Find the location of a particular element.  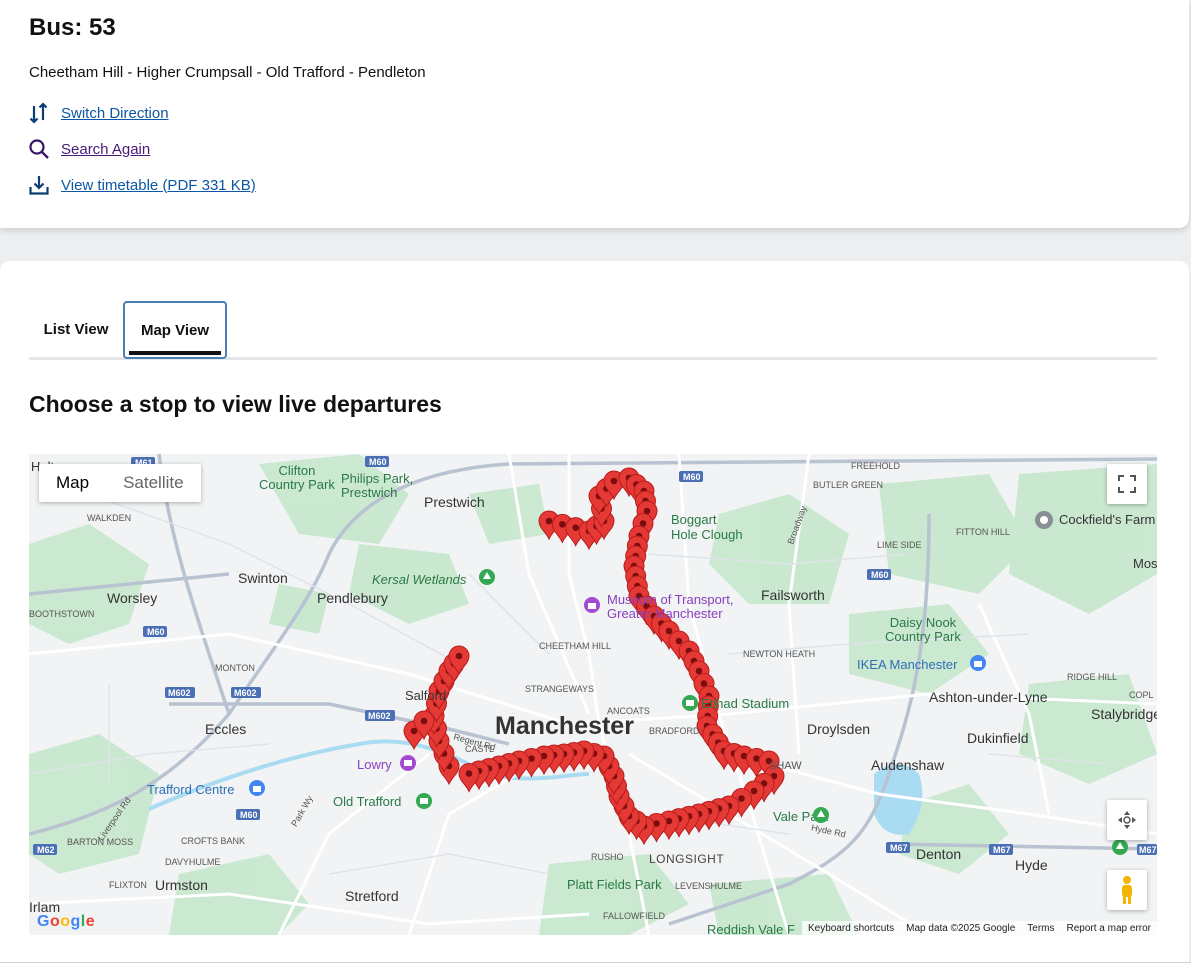

label-stretford: Stretford is located at coordinates (372, 896).